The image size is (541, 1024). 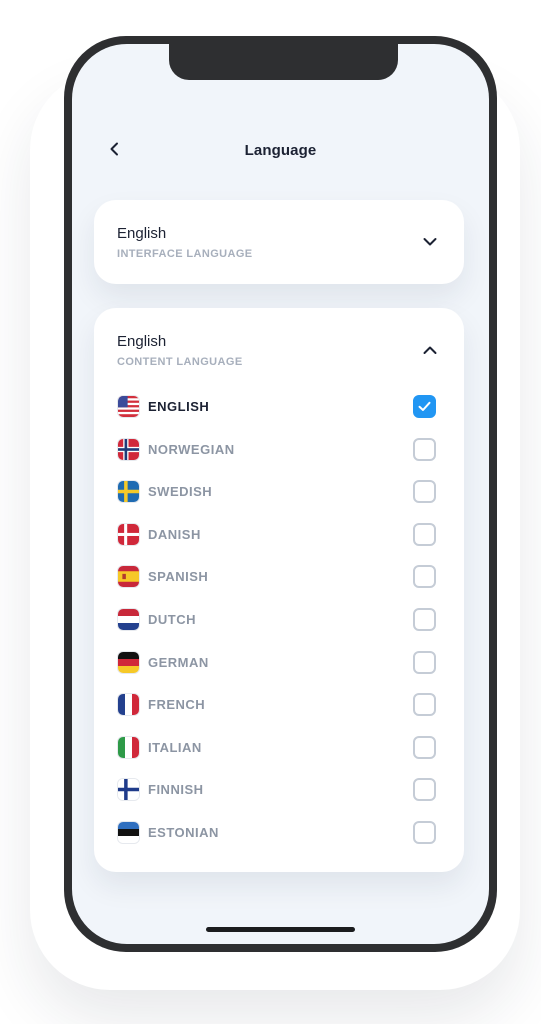 I want to click on de-flag-icon, so click(x=128, y=662).